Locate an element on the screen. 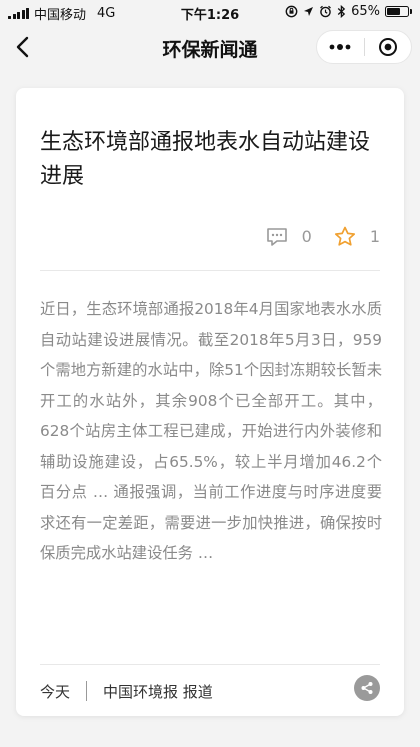 Image resolution: width=420 pixels, height=747 pixels. comment-count: 0 is located at coordinates (306, 236).